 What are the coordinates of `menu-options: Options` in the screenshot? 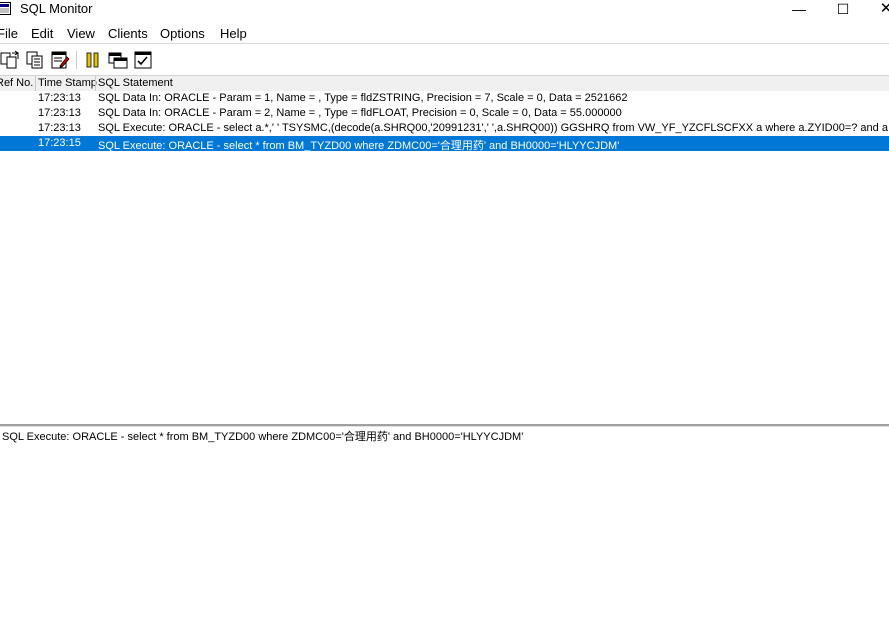 It's located at (182, 33).